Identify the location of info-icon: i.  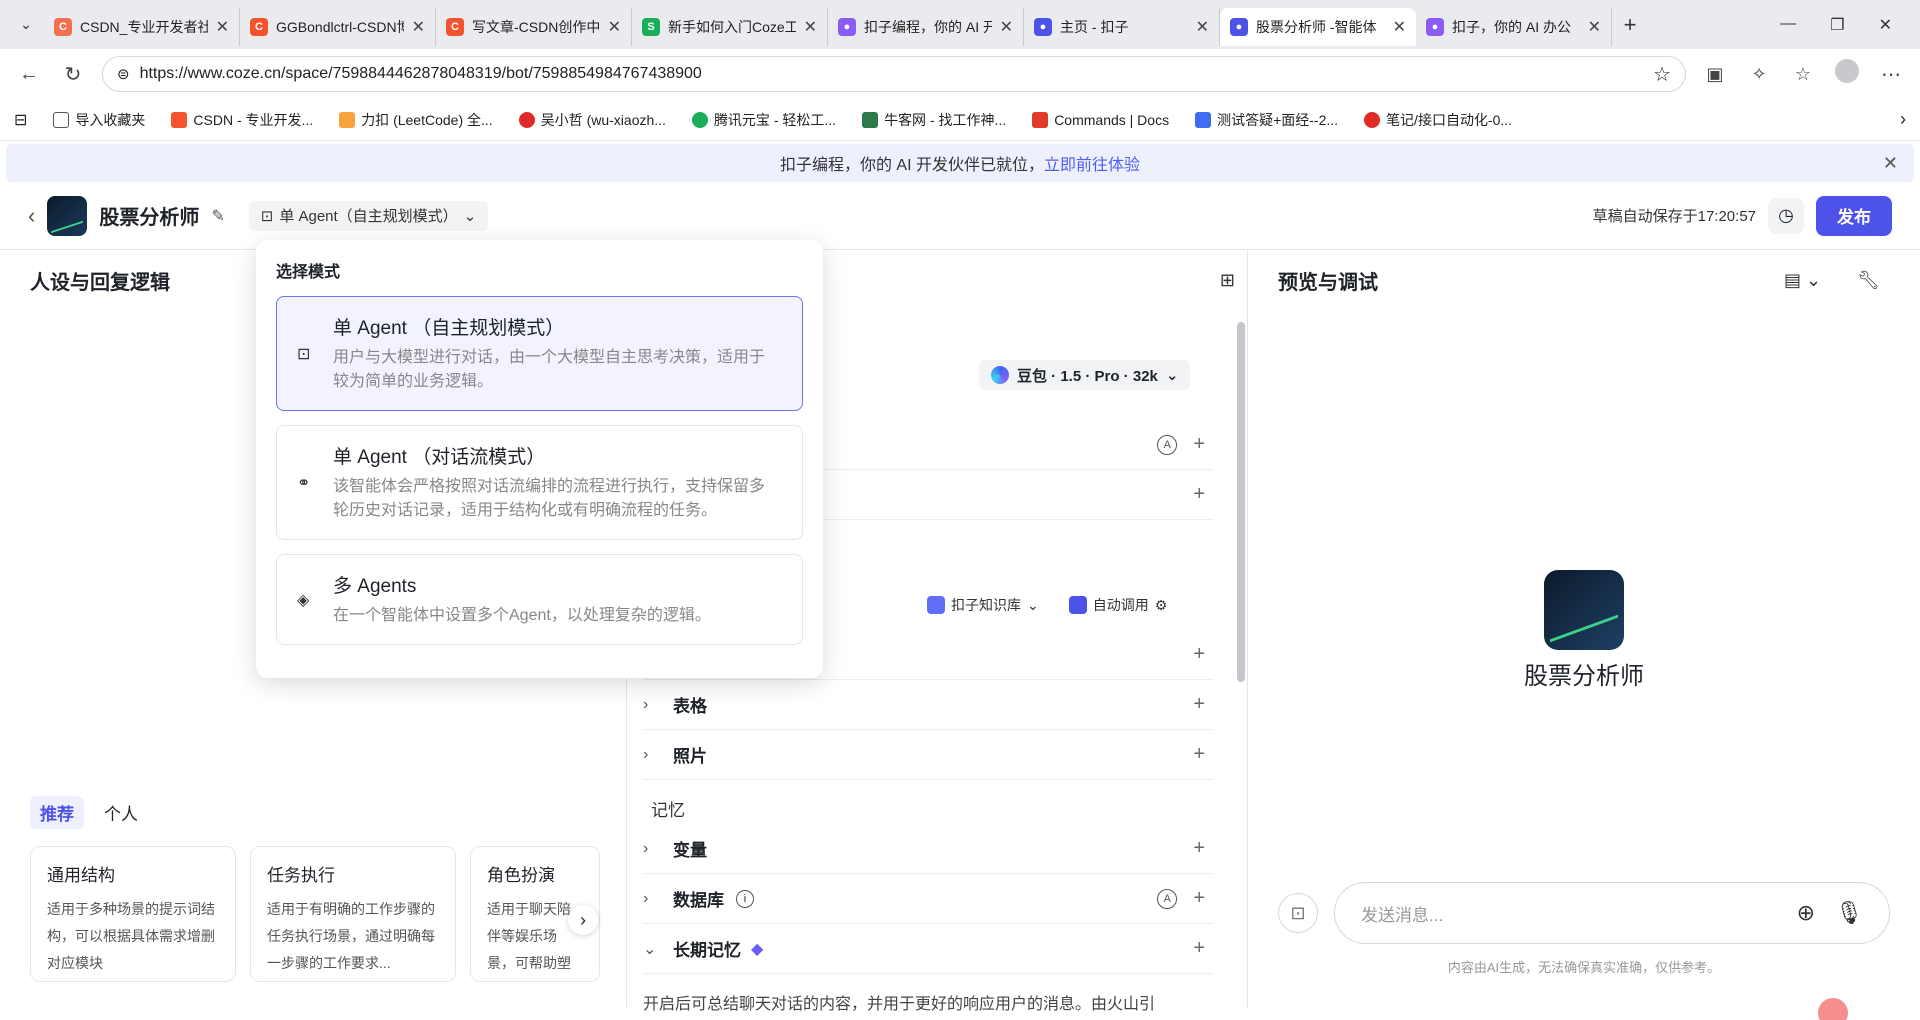
(745, 898).